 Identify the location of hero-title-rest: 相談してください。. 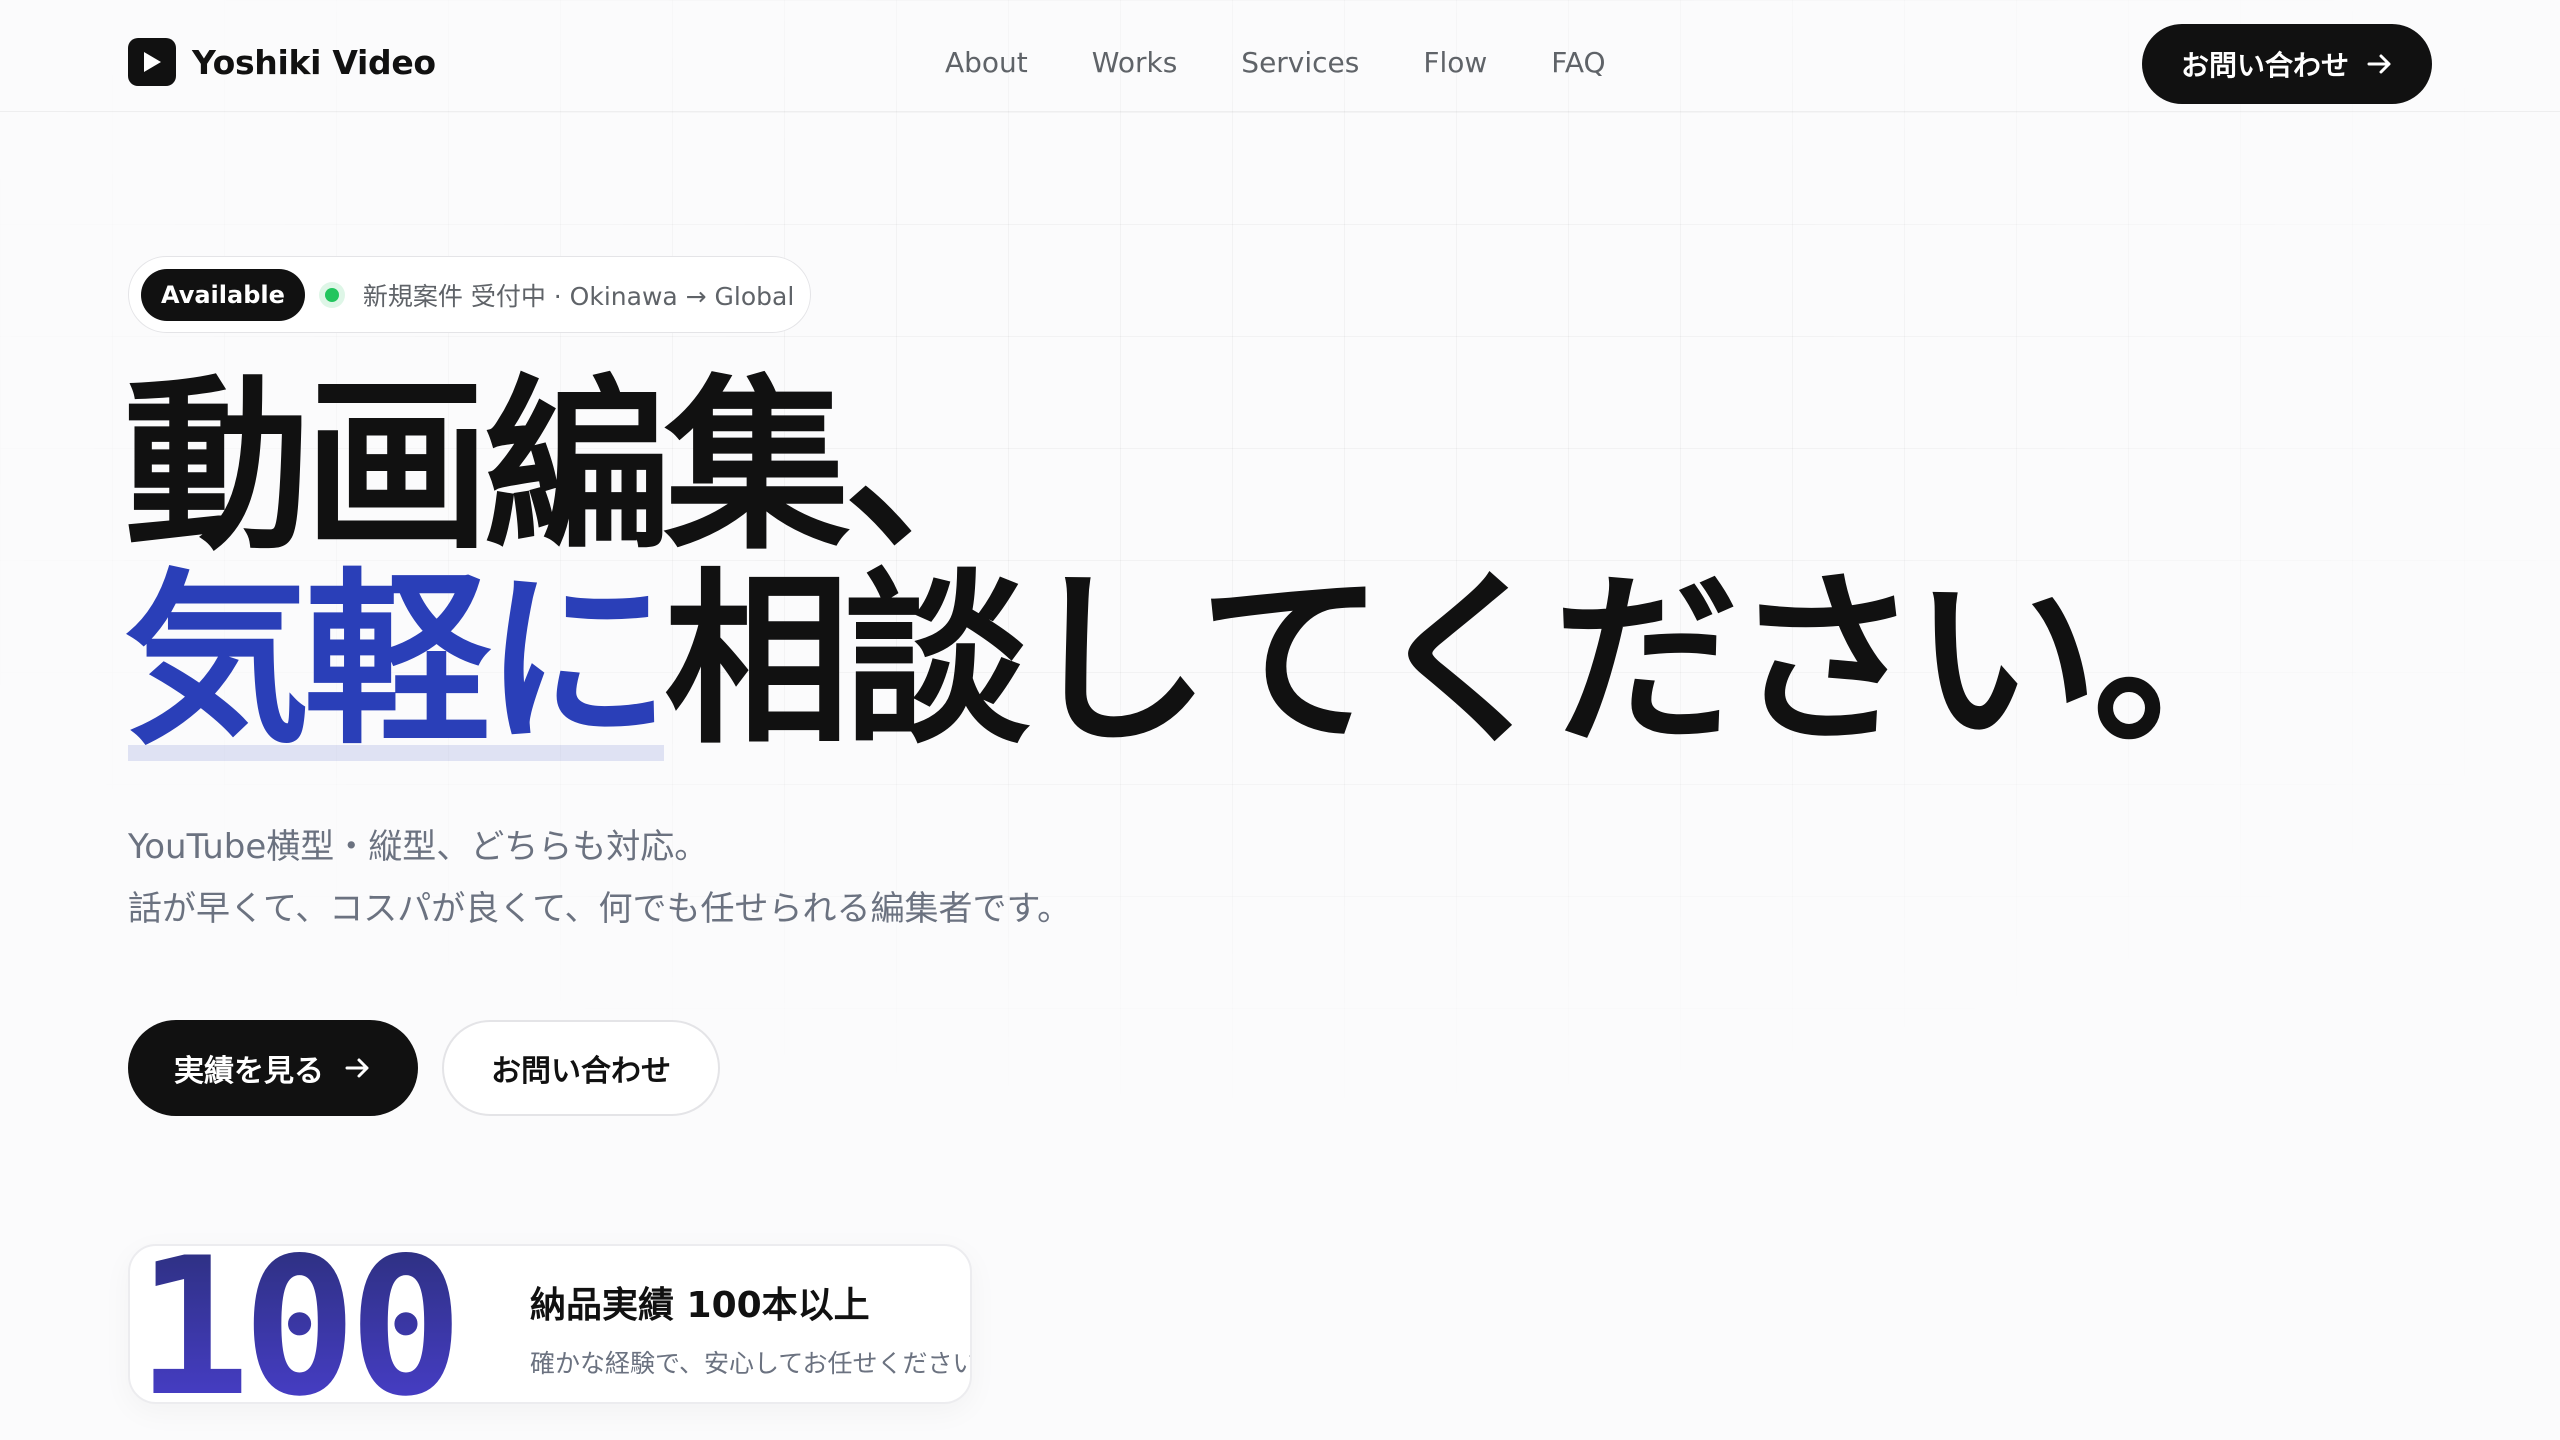
(1471, 660).